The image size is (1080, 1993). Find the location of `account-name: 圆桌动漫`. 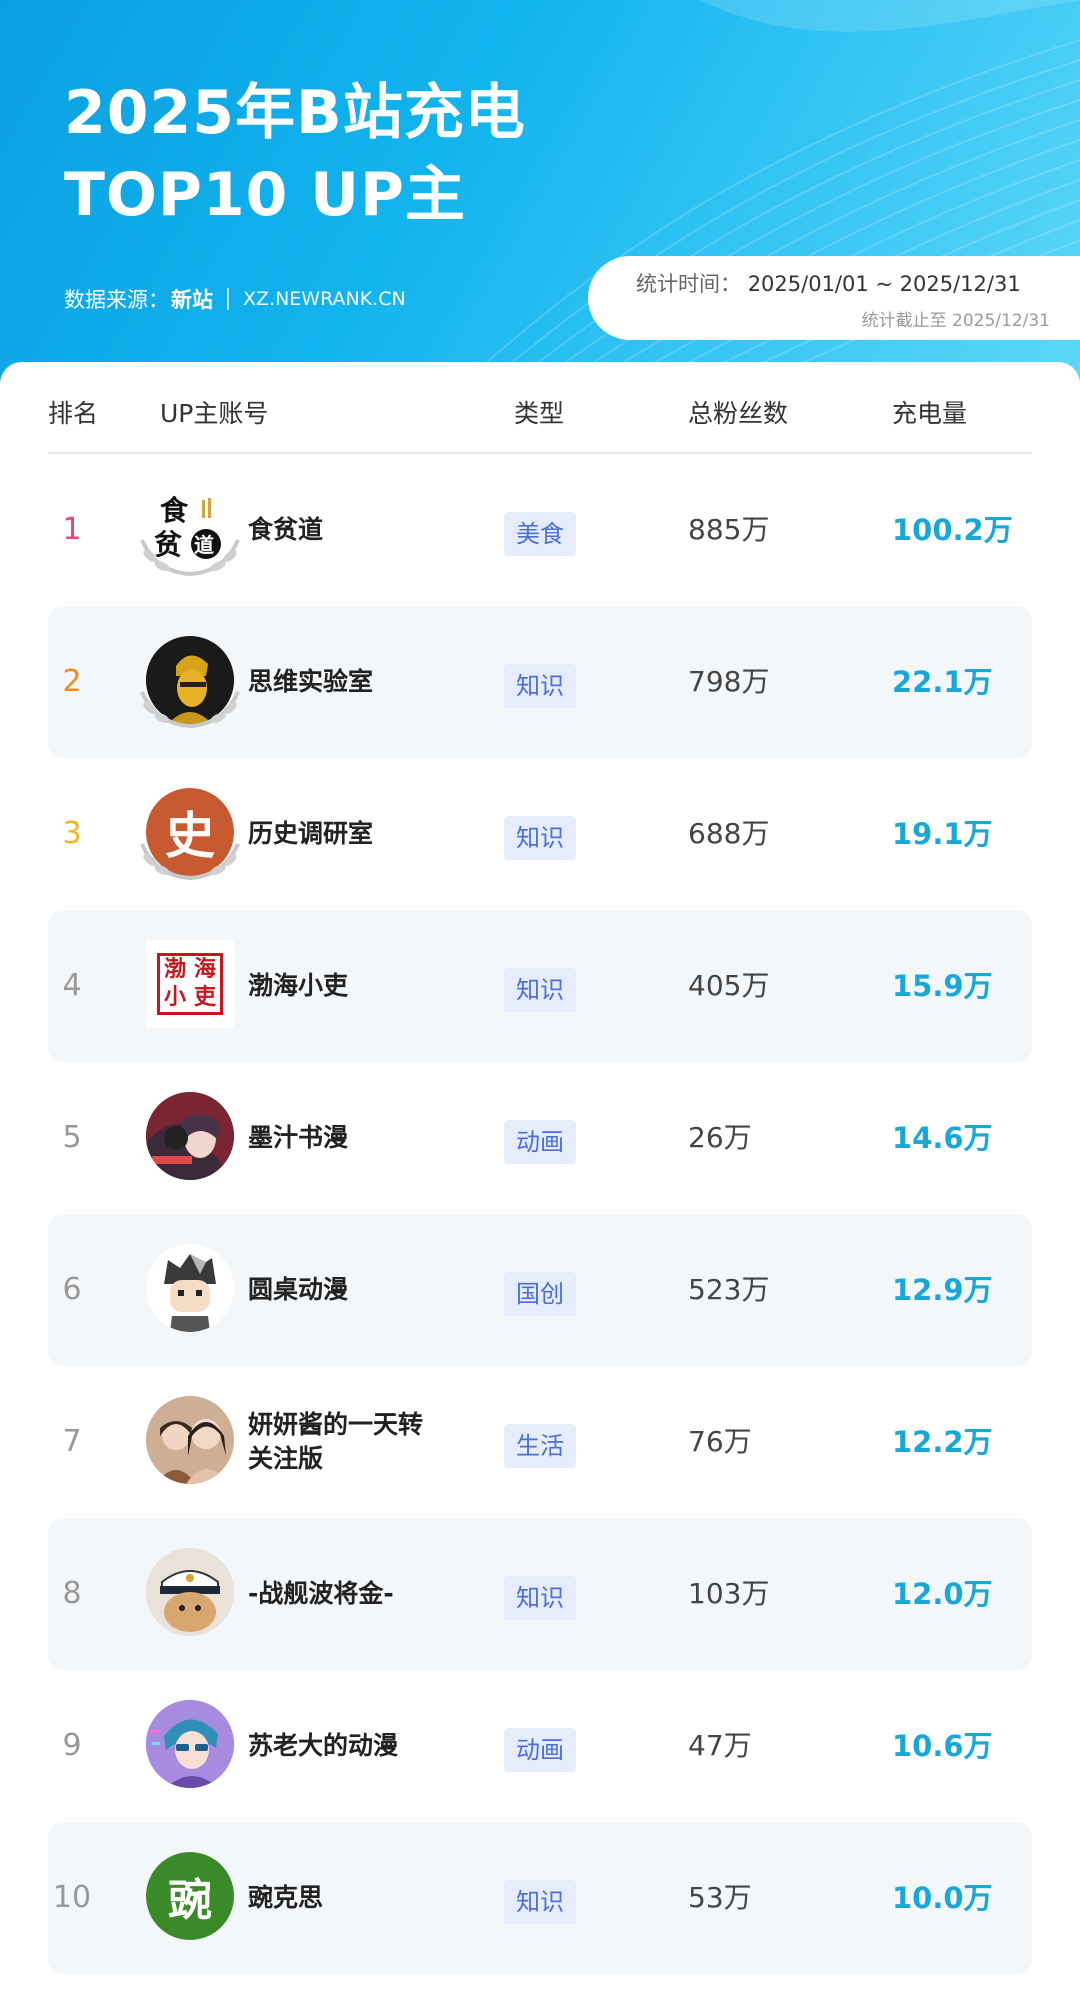

account-name: 圆桌动漫 is located at coordinates (368, 1290).